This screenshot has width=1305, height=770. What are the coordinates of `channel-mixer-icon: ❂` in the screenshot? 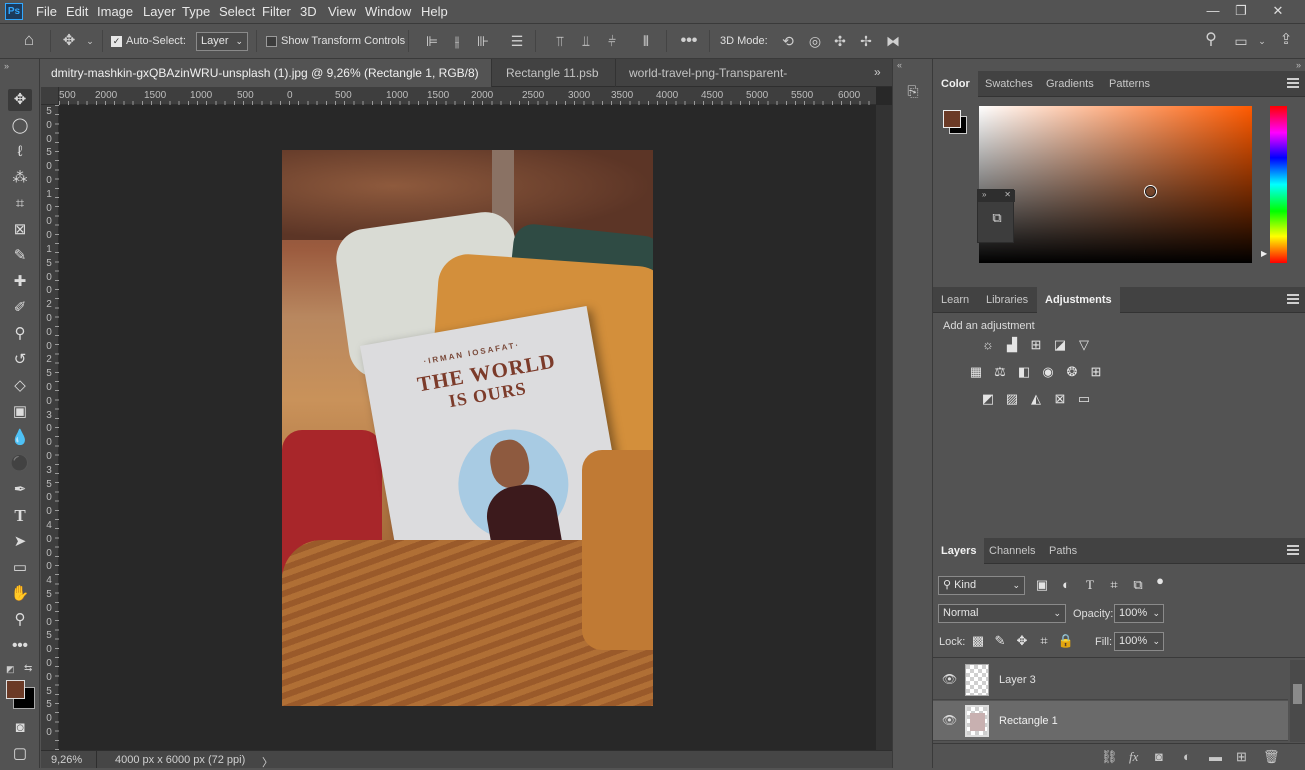 It's located at (1072, 372).